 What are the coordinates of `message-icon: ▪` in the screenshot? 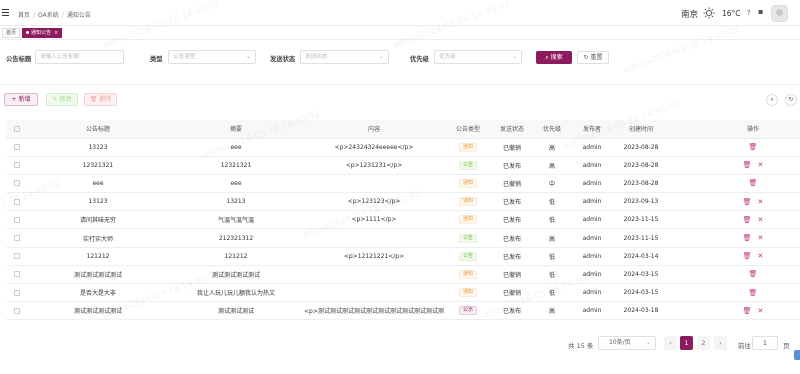 It's located at (760, 11).